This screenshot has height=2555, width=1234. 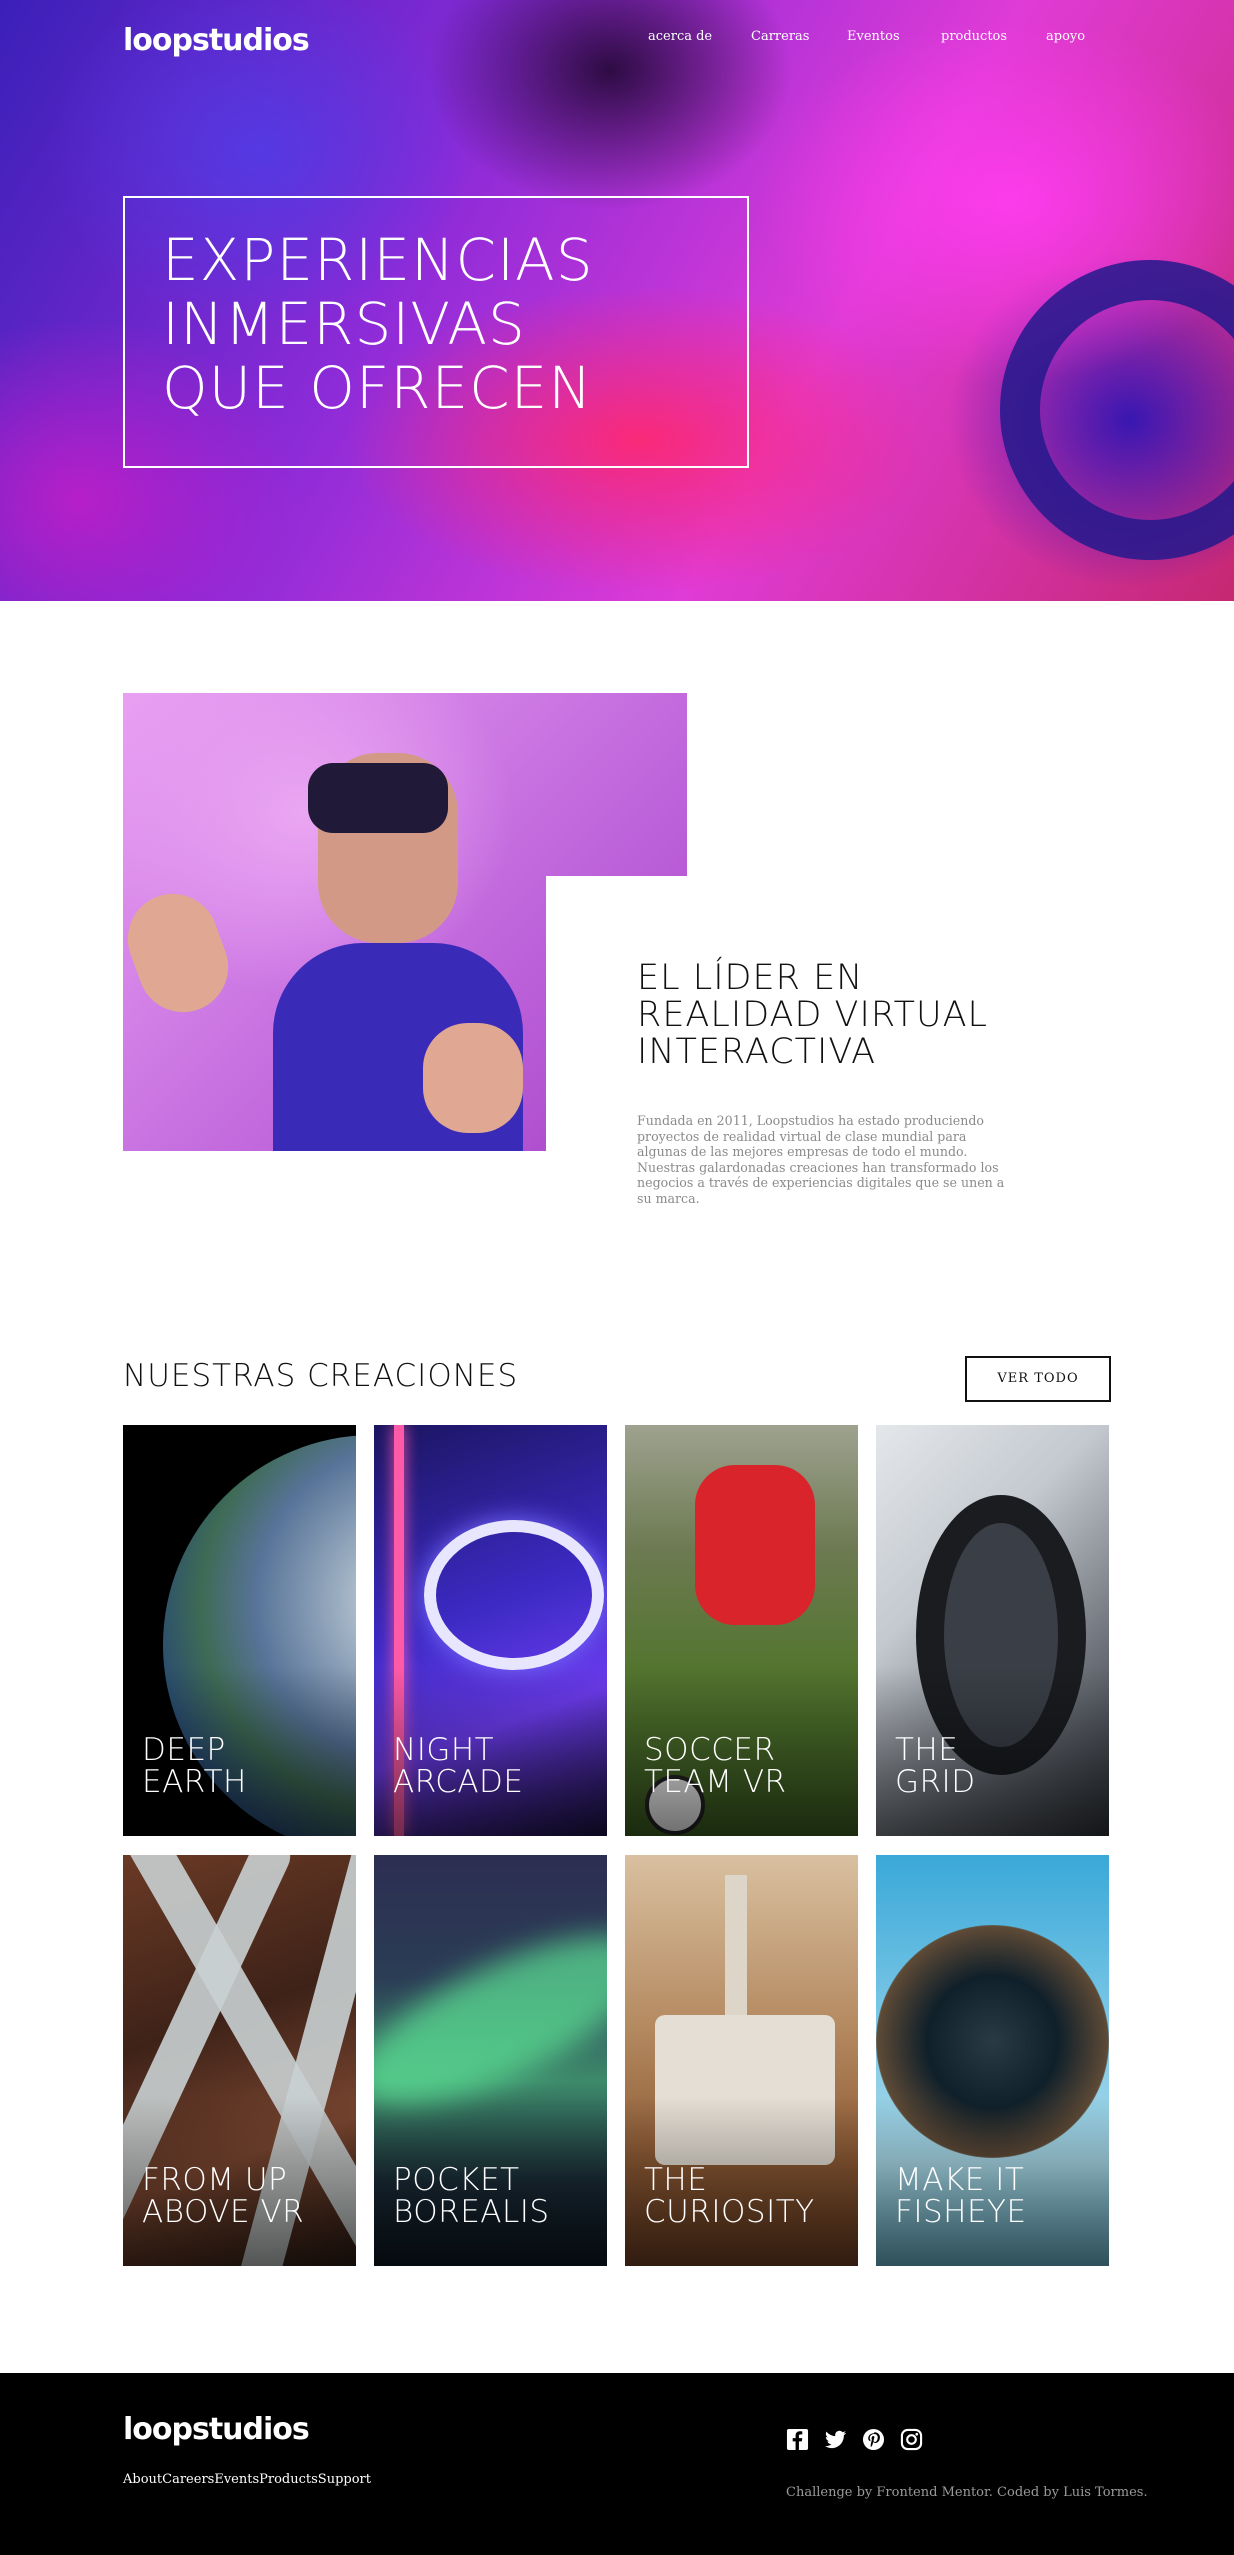 What do you see at coordinates (729, 2196) in the screenshot?
I see `creation-label: THE CURIOSITY` at bounding box center [729, 2196].